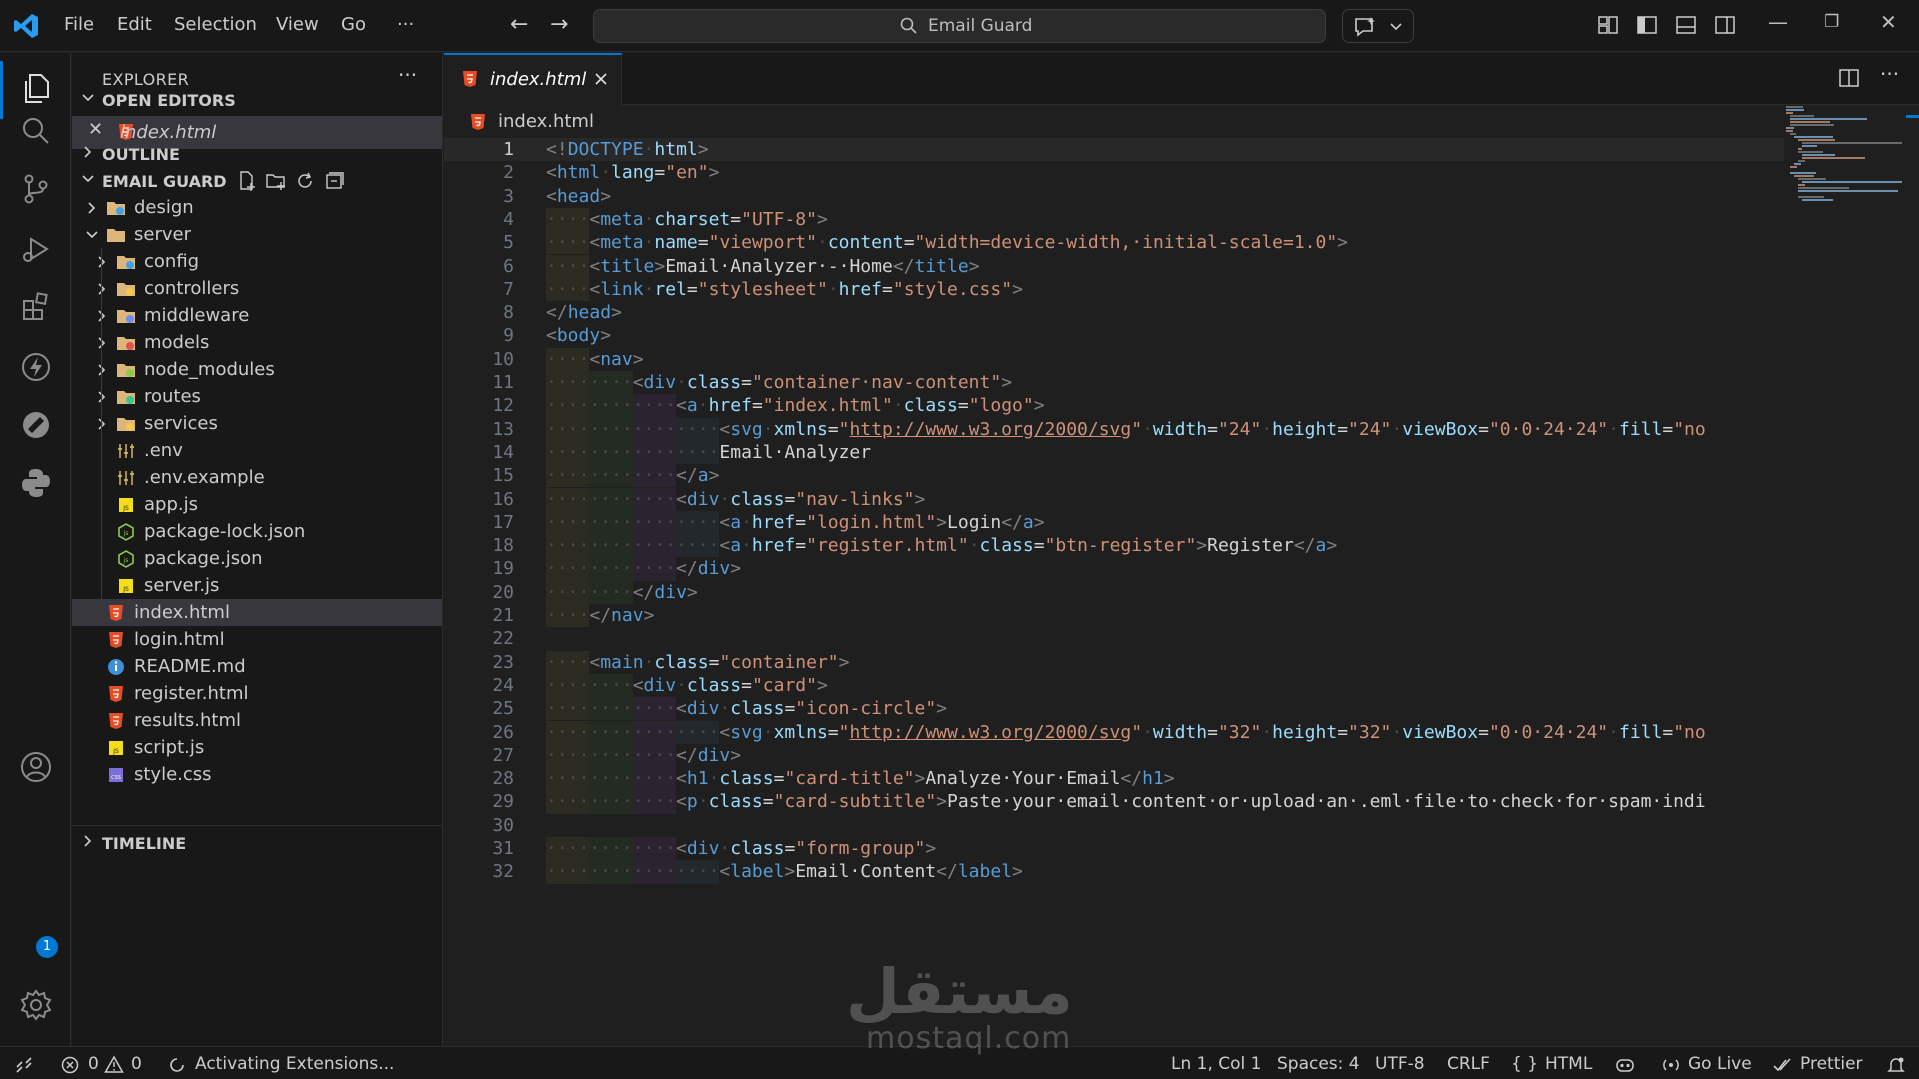  I want to click on run-and-debug-icon, so click(36, 249).